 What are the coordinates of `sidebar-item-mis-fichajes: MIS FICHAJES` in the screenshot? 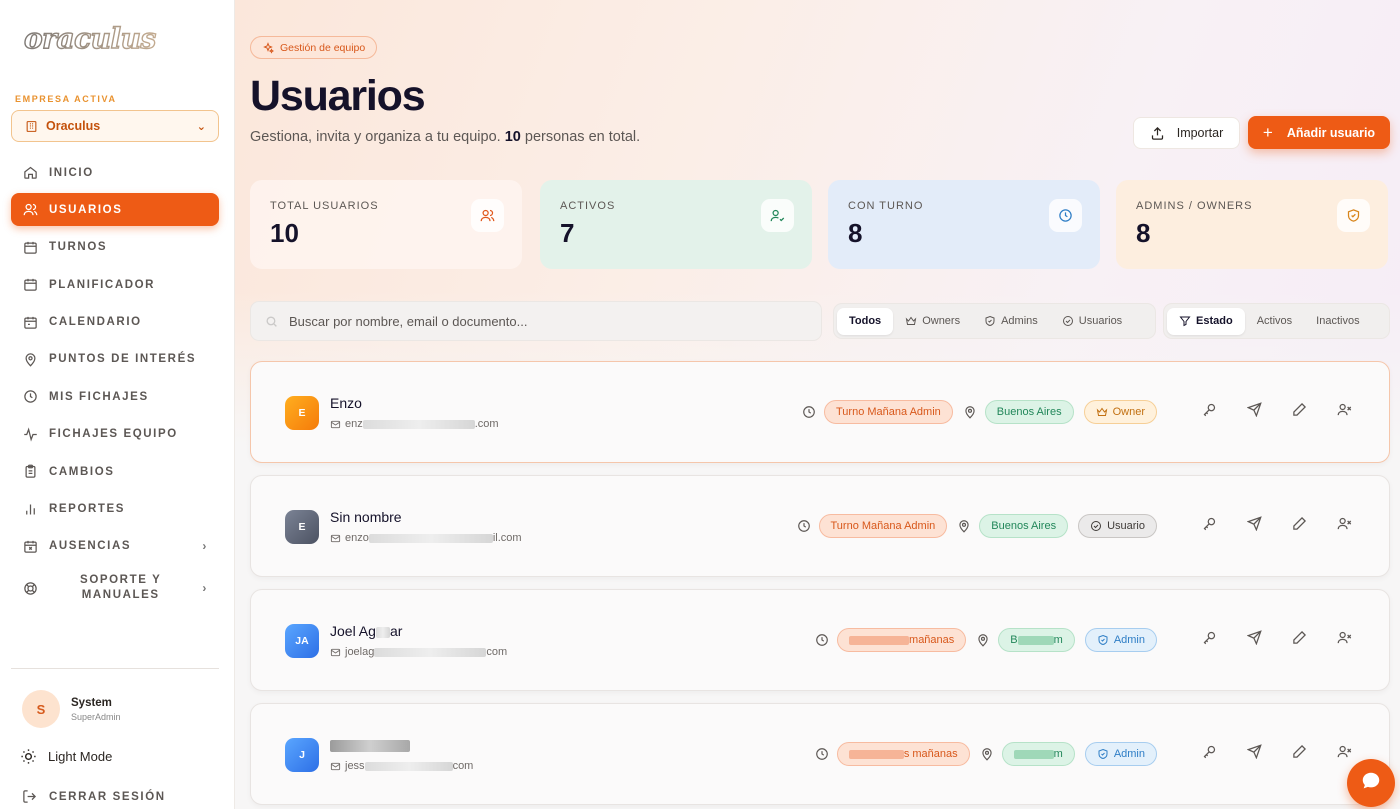 It's located at (115, 396).